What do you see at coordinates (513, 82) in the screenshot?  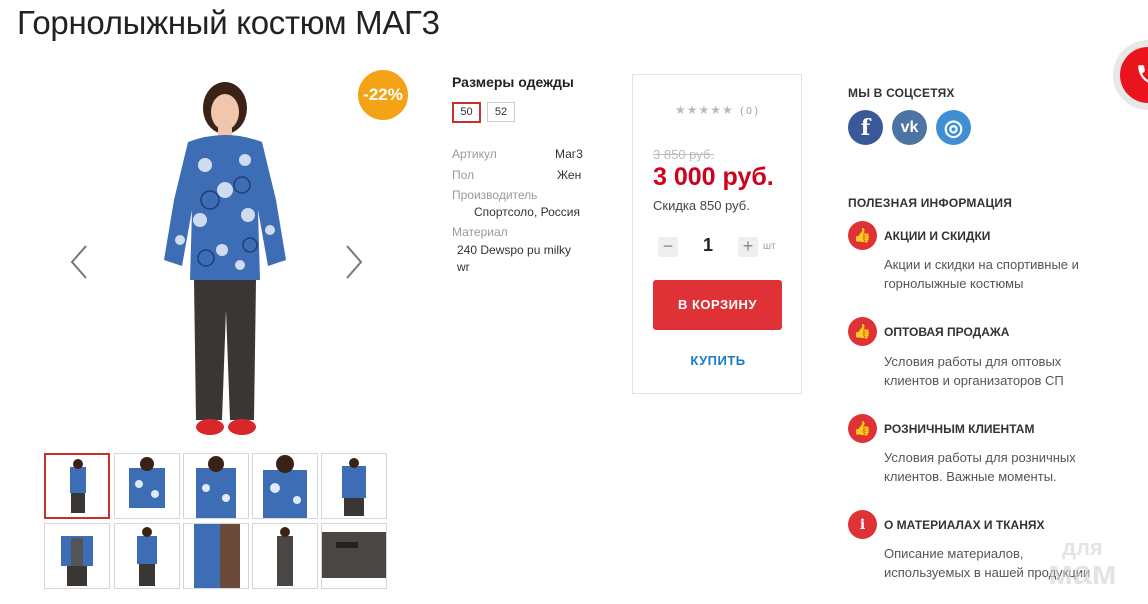 I see `sizes-title: Размеры одежды` at bounding box center [513, 82].